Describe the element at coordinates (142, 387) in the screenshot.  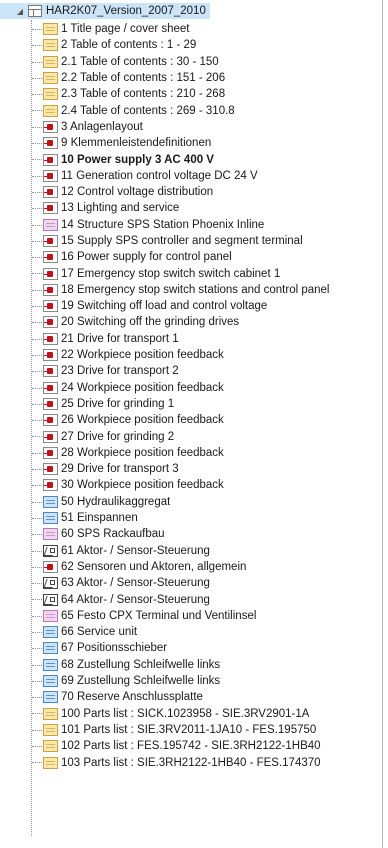
I see `tree-item-label: 24 Workpiece position feedback` at that location.